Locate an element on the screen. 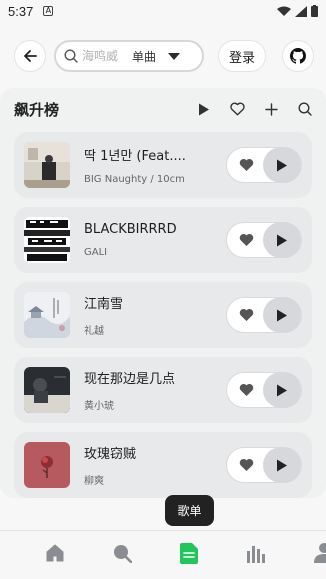 This screenshot has width=326, height=579. album-cover-typography is located at coordinates (47, 240).